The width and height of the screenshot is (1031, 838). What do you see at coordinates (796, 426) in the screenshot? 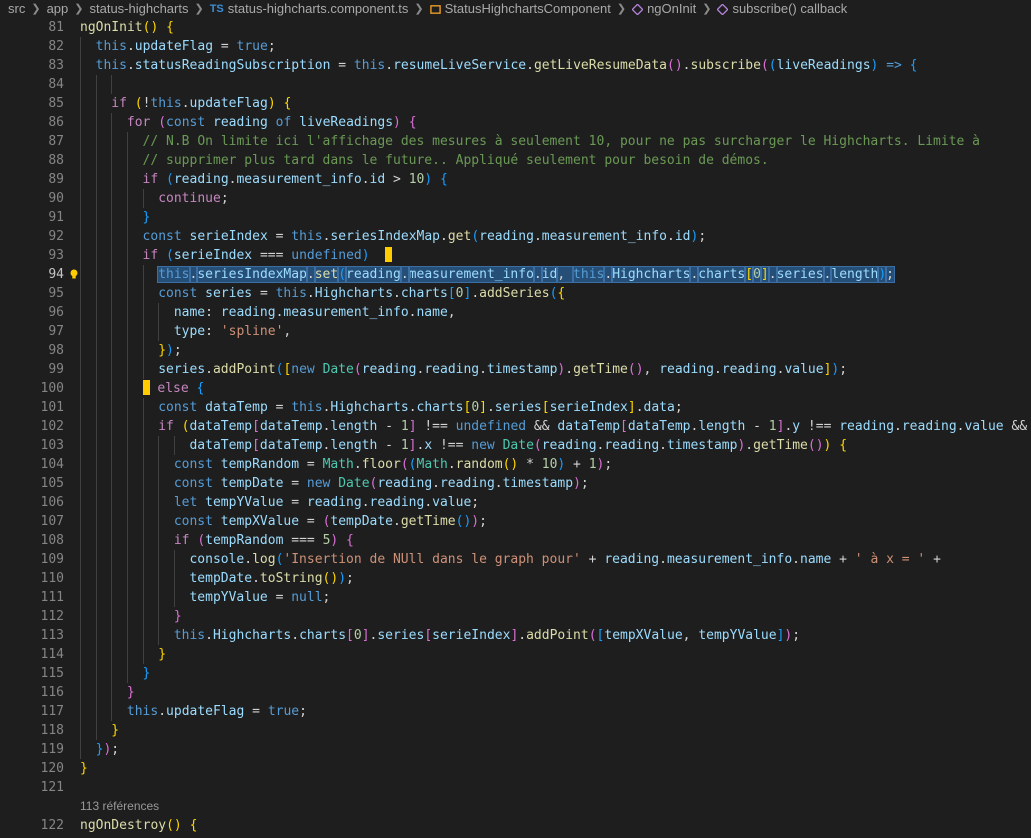
I see `code-token: y` at bounding box center [796, 426].